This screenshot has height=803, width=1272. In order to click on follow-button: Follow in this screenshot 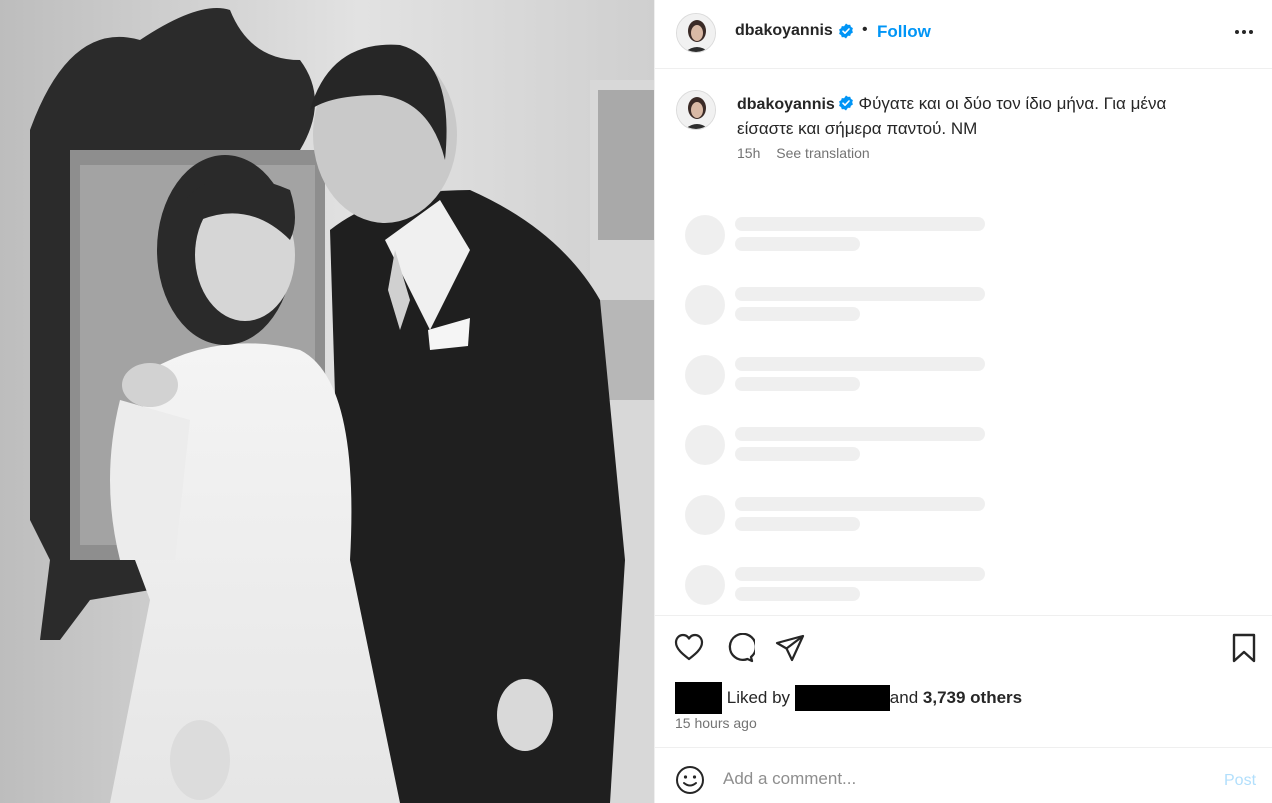, I will do `click(904, 32)`.